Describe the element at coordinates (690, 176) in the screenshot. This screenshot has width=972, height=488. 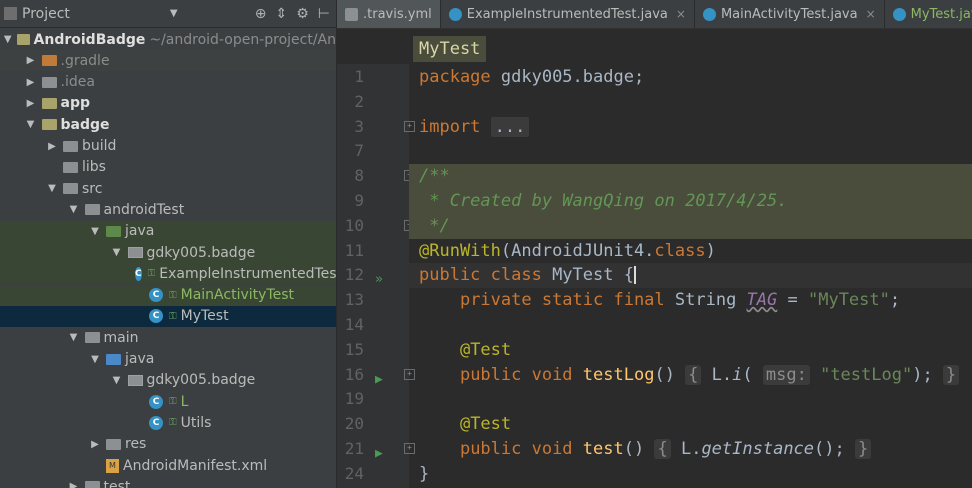
I see `code-line: /**` at that location.